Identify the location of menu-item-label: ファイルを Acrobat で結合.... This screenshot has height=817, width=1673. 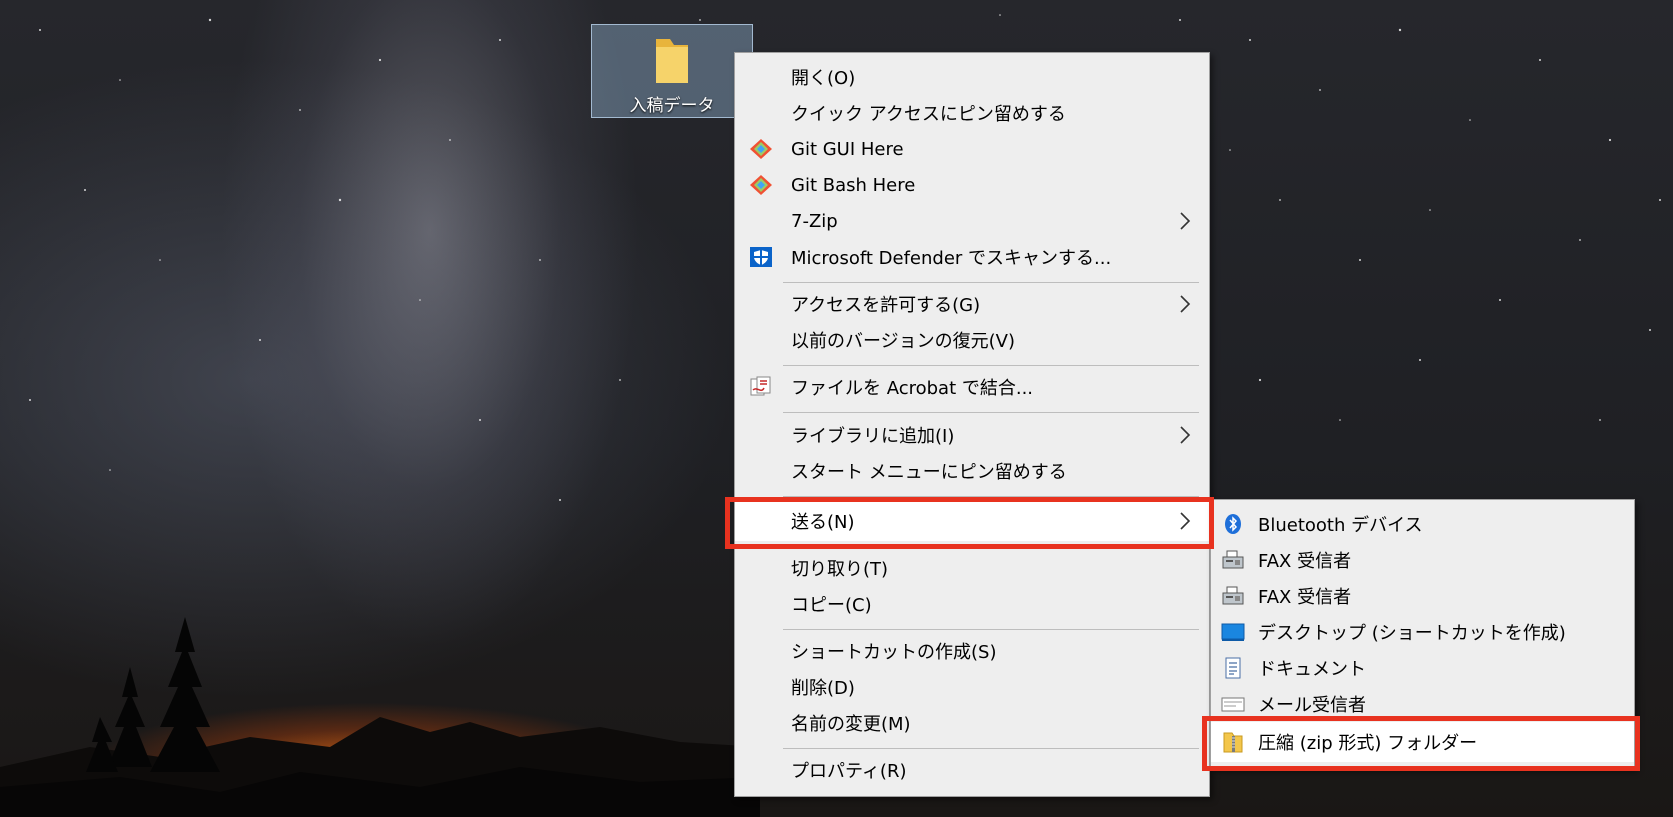
(912, 388).